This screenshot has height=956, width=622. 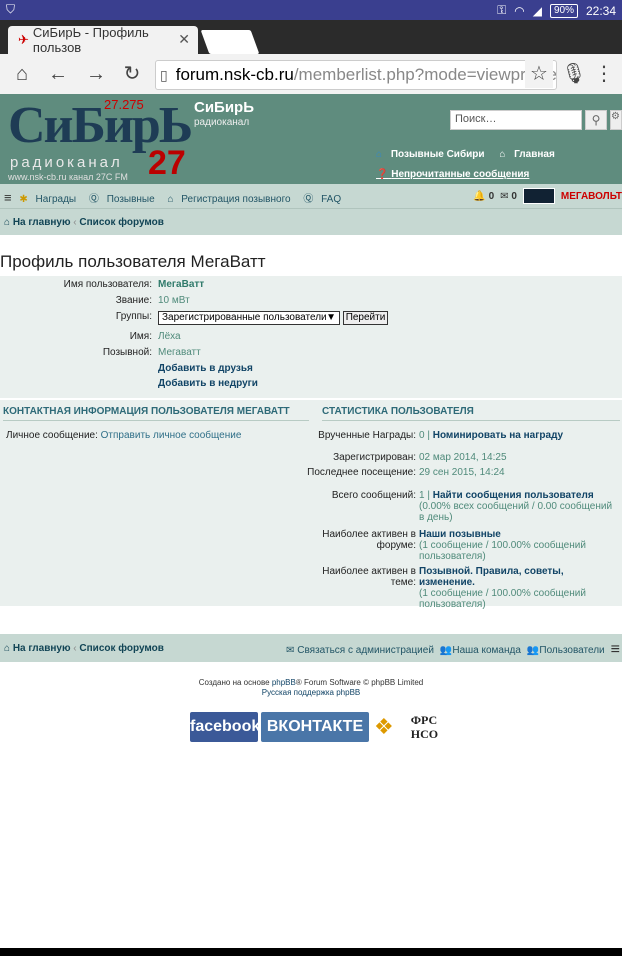 What do you see at coordinates (230, 42) in the screenshot?
I see `new-tab-button` at bounding box center [230, 42].